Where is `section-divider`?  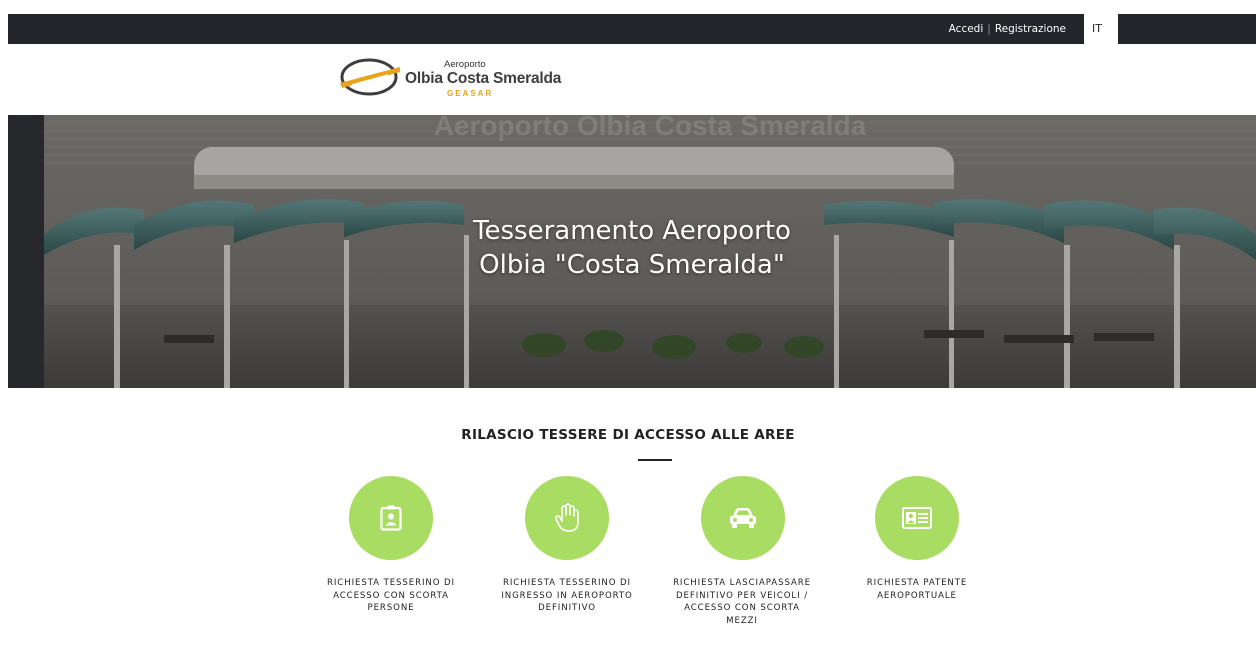
section-divider is located at coordinates (655, 460).